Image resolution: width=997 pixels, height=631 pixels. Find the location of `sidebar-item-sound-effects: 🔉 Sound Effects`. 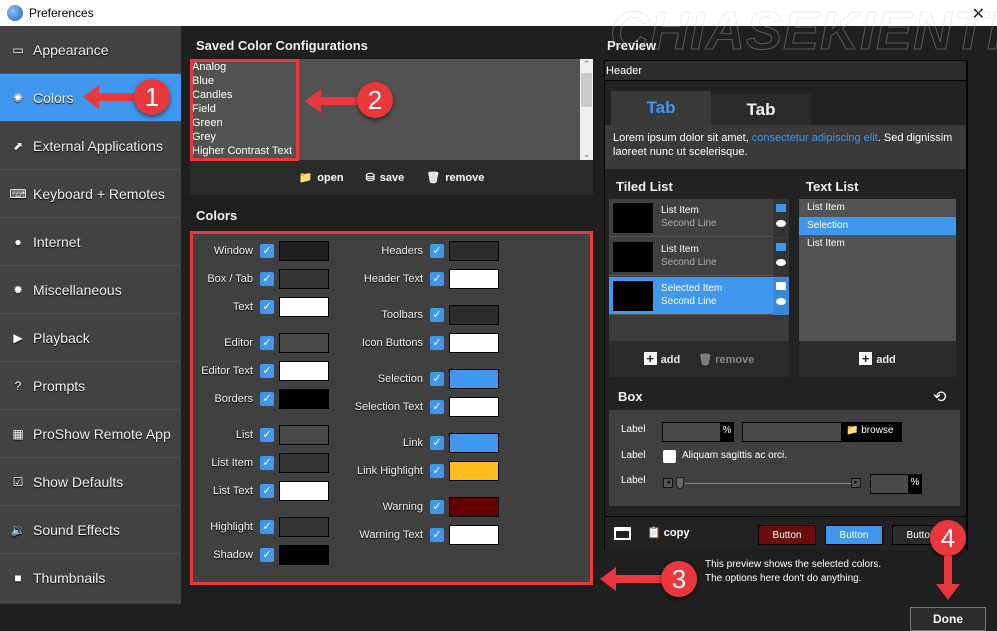

sidebar-item-sound-effects: 🔉 Sound Effects is located at coordinates (90, 530).